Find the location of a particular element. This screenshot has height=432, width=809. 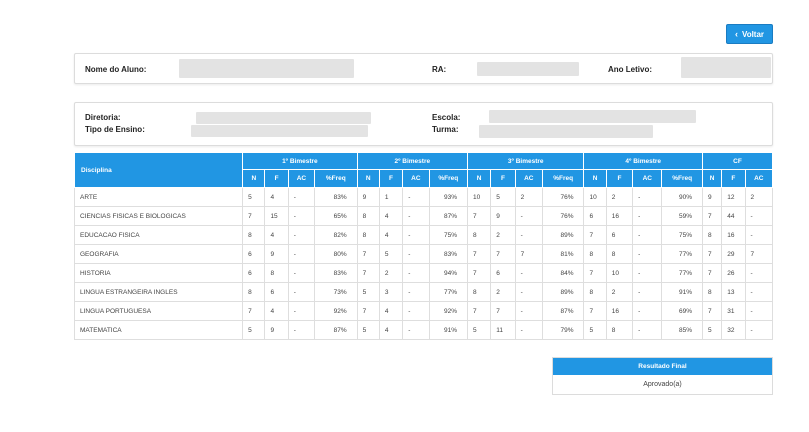

grade-cell: 13 is located at coordinates (733, 292).